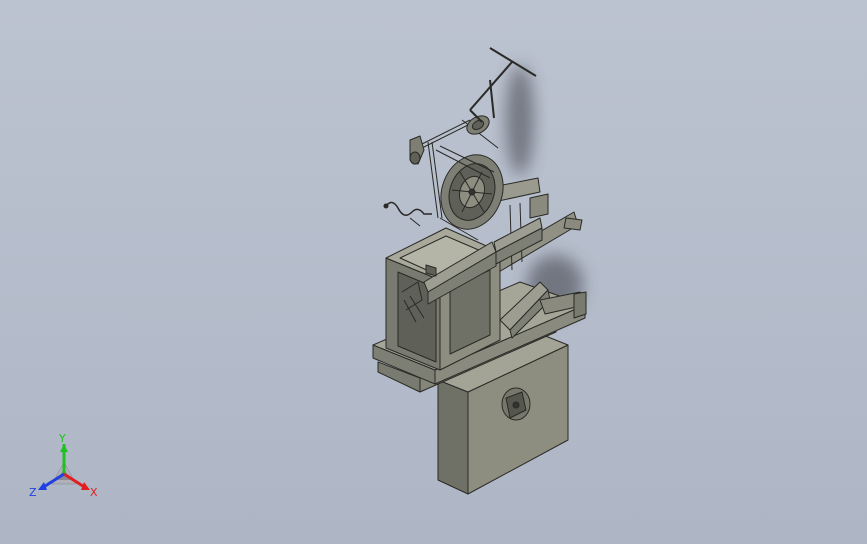  Describe the element at coordinates (62, 438) in the screenshot. I see `triad-y-label: Y` at that location.